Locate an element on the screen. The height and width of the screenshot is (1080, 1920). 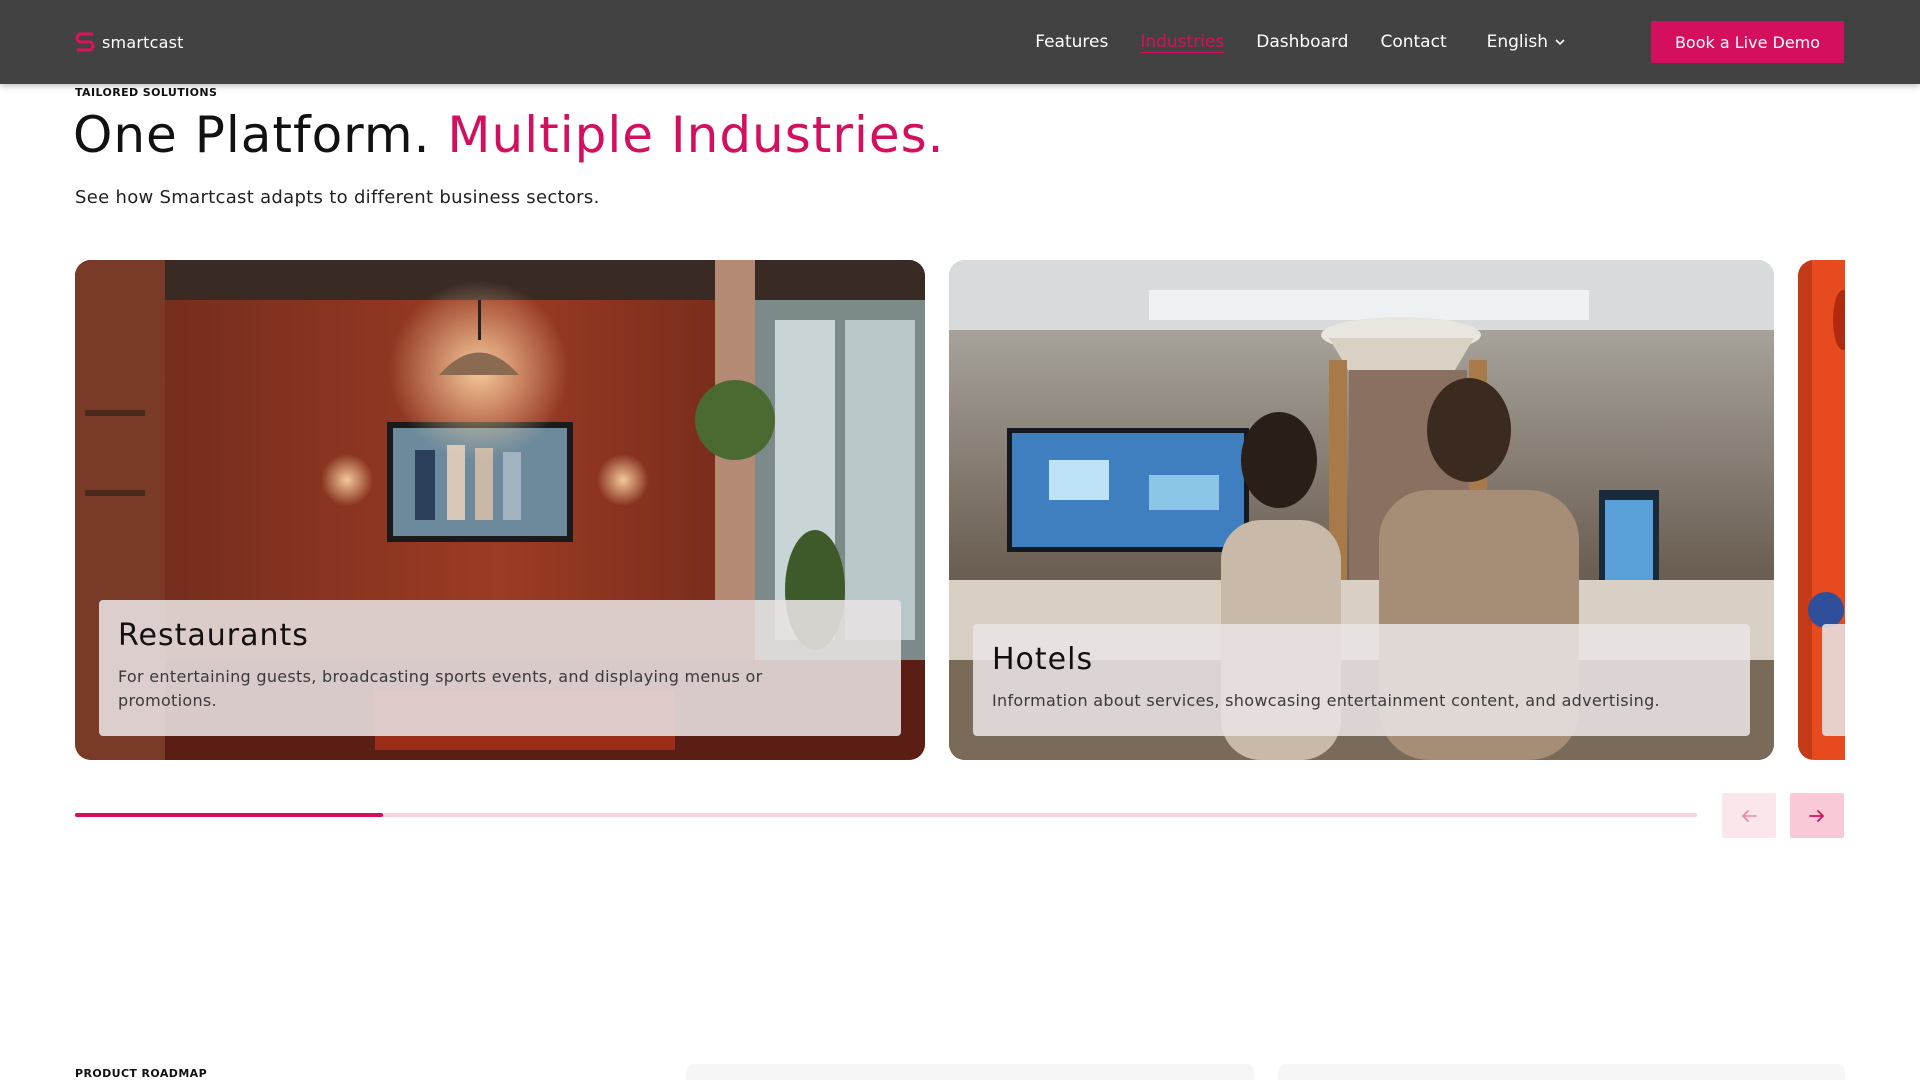
smartcast-logo: smartcast is located at coordinates (129, 42).